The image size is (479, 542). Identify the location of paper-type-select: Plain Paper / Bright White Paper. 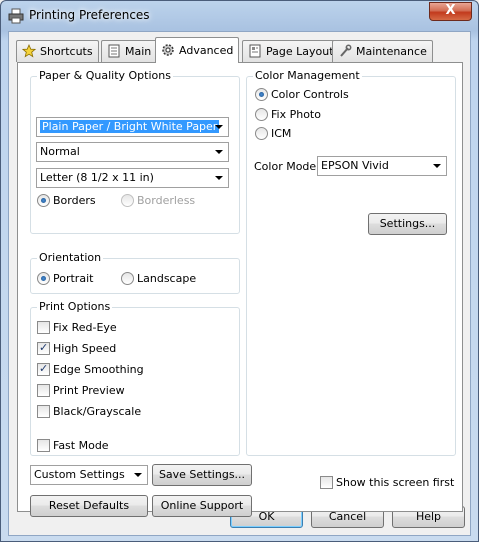
(132, 127).